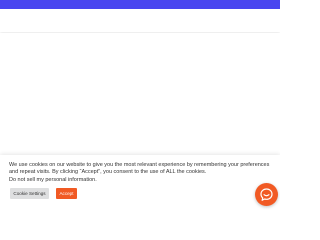  I want to click on top-accent-bar, so click(140, 4).